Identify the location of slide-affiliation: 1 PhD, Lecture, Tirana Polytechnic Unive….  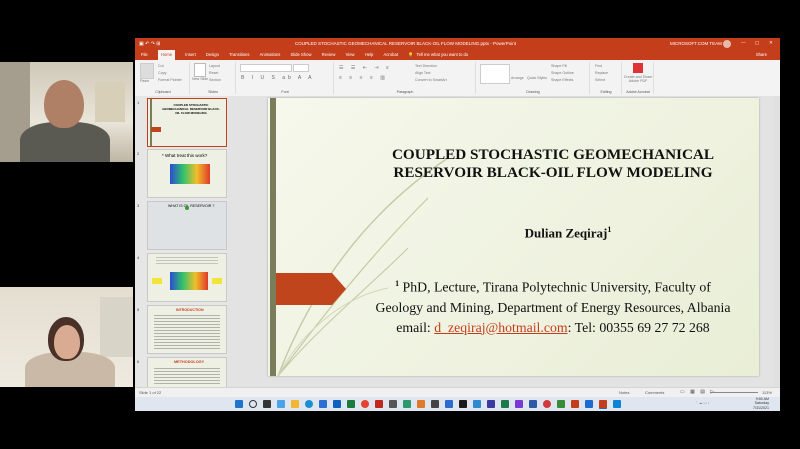
(553, 306).